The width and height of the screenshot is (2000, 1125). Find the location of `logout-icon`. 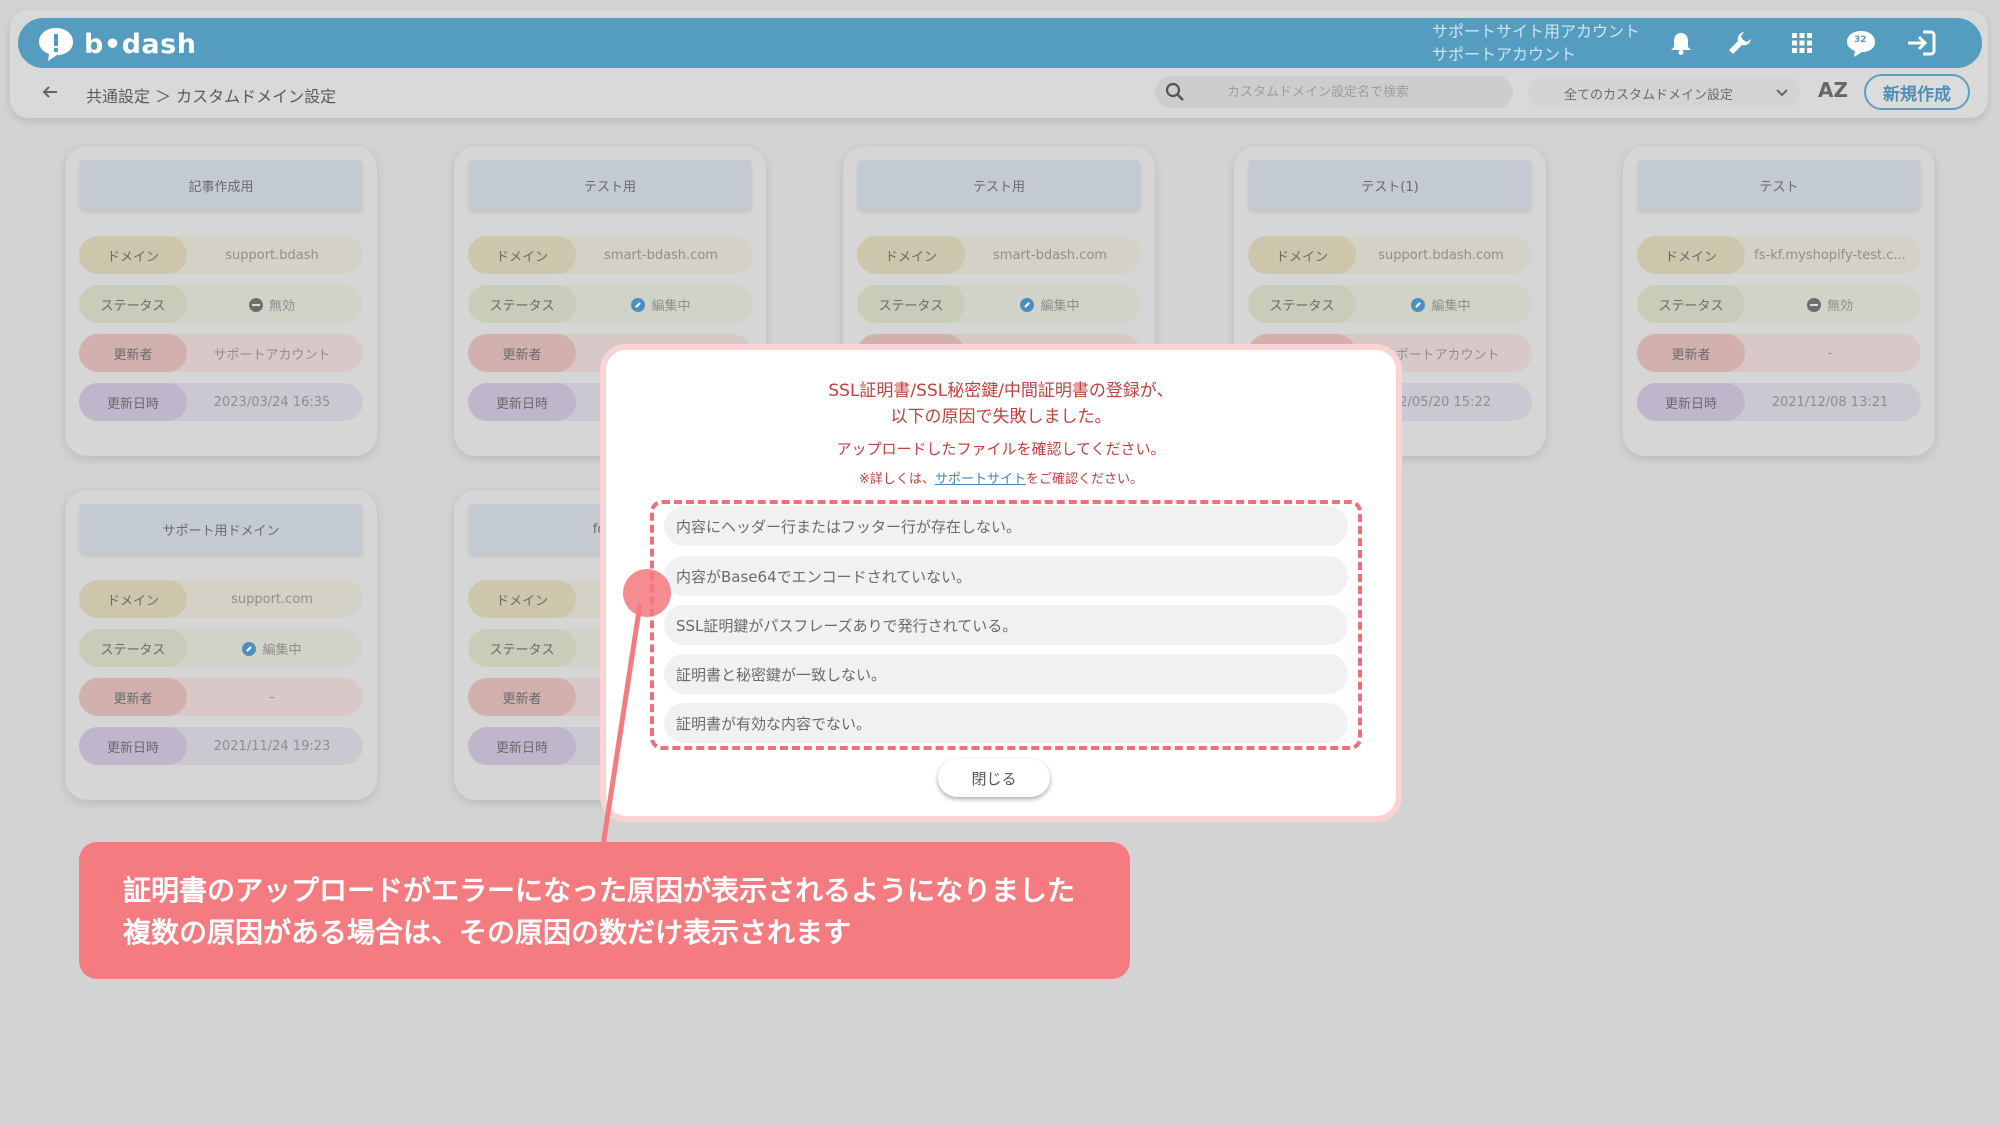

logout-icon is located at coordinates (1921, 43).